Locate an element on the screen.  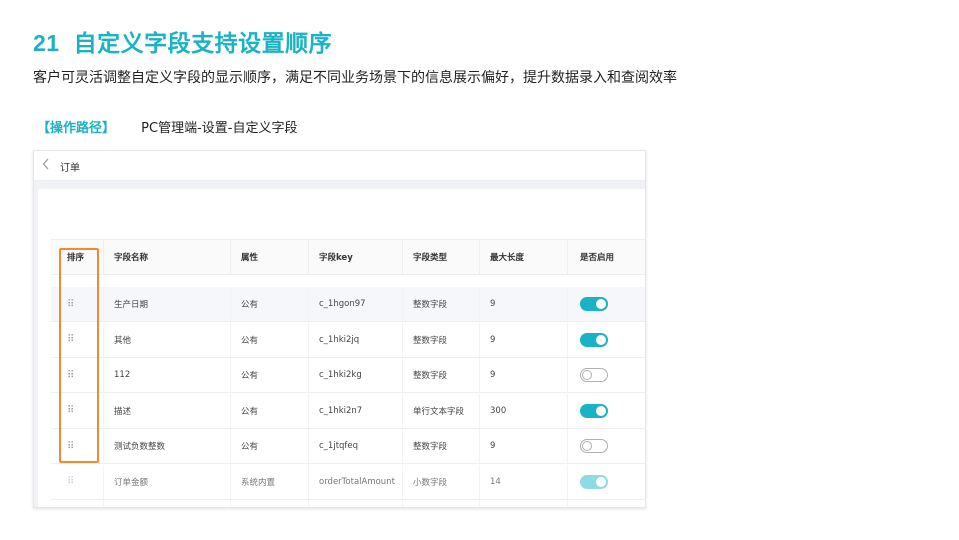
chevron-left-icon is located at coordinates (47, 165).